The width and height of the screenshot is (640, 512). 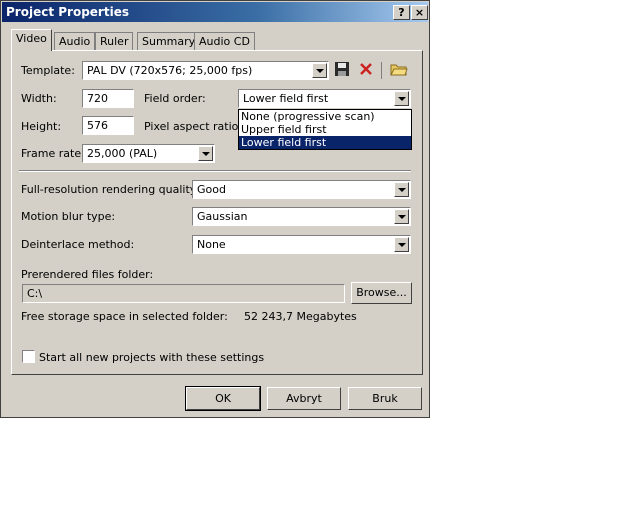 What do you see at coordinates (53, 153) in the screenshot?
I see `frame-rate-label: Frame rate:` at bounding box center [53, 153].